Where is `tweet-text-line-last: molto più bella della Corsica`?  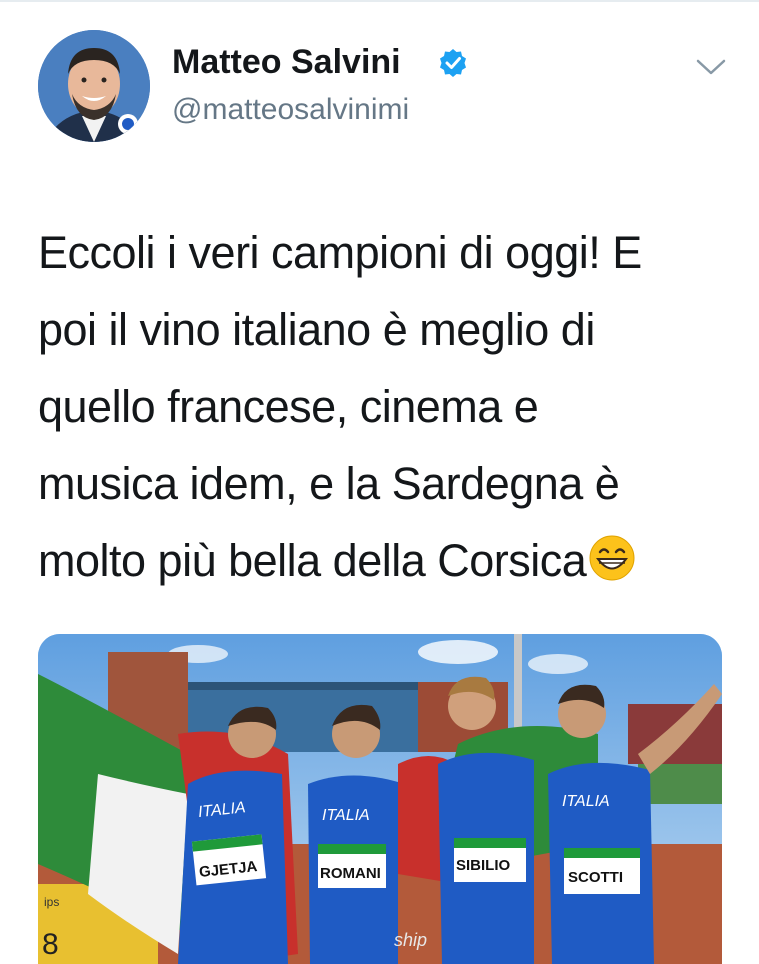
tweet-text-line-last: molto più bella della Corsica is located at coordinates (383, 560).